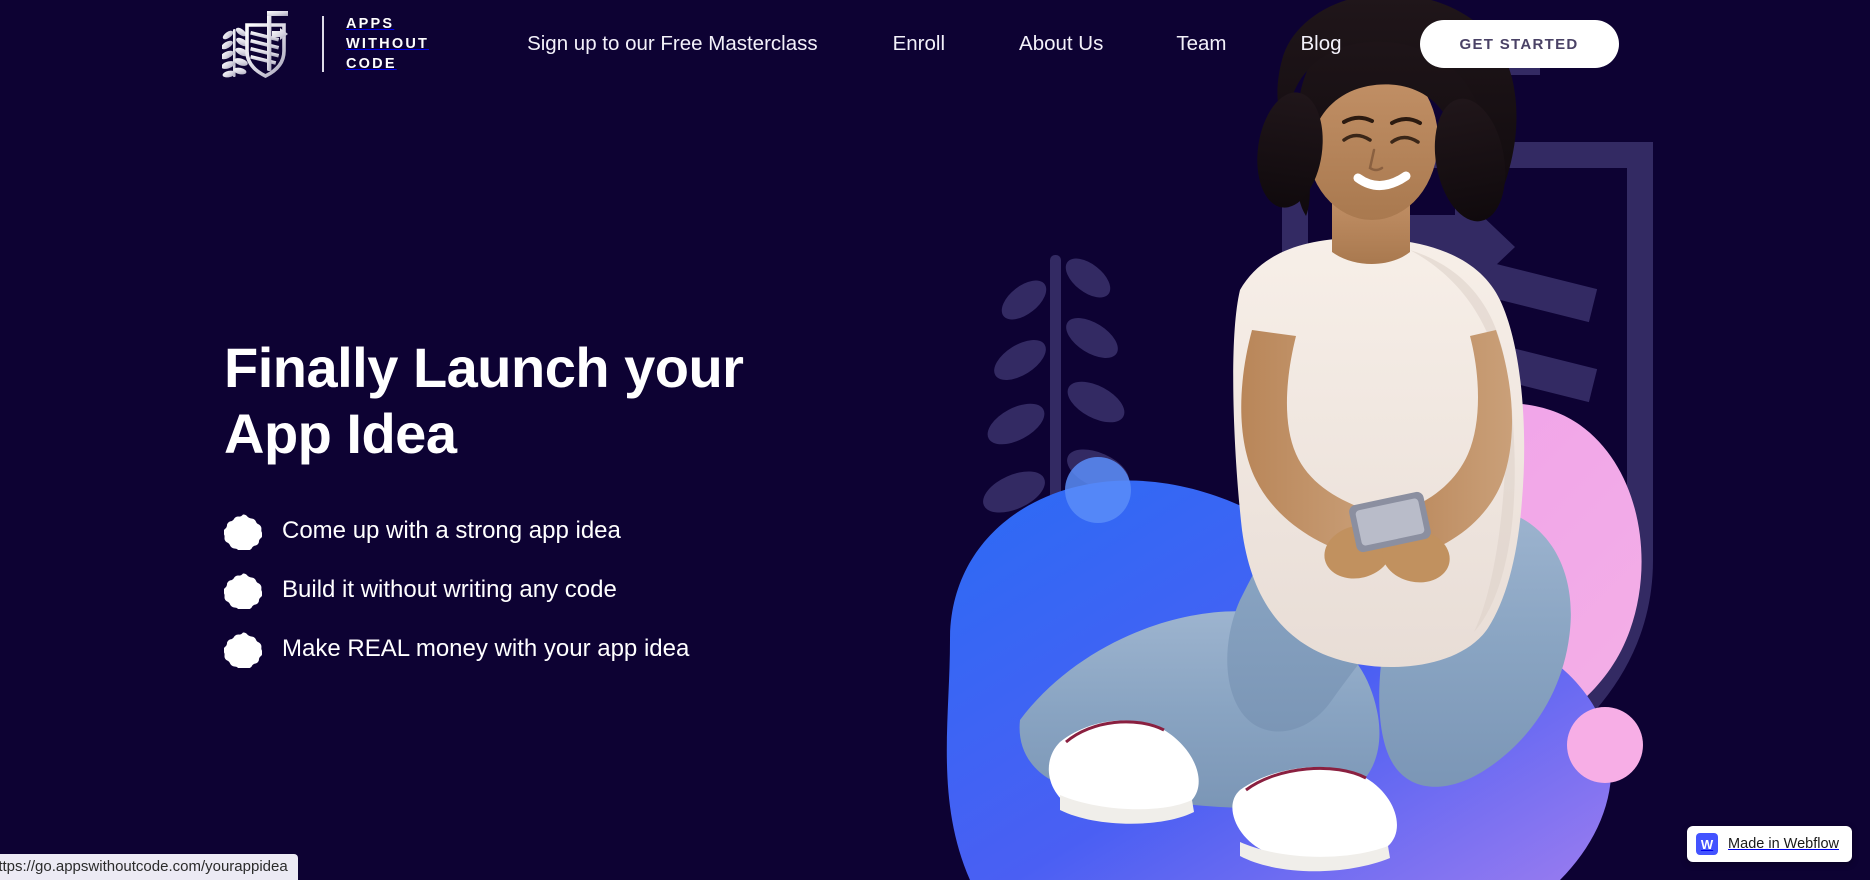  I want to click on list-item: Come up with a strong app idea, so click(554, 531).